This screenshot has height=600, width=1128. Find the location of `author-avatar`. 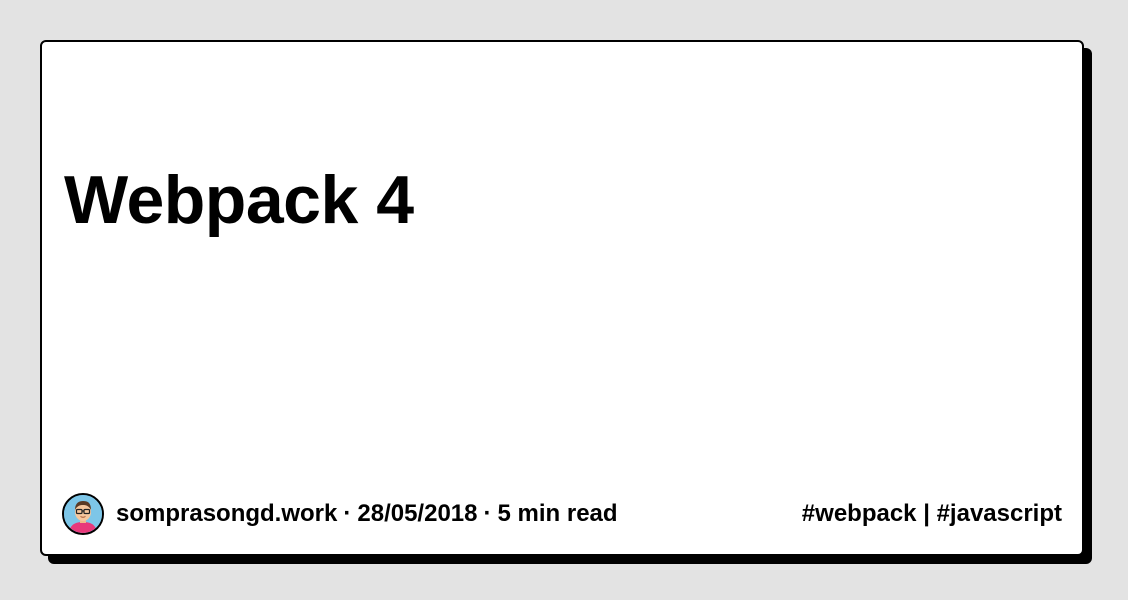

author-avatar is located at coordinates (83, 514).